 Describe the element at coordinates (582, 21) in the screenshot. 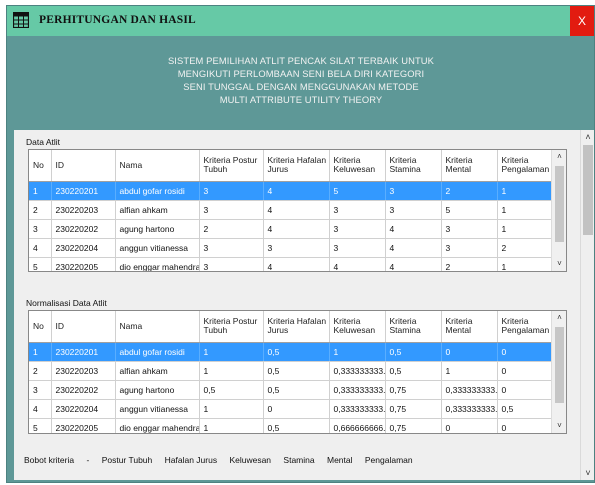

I see `close-button: X` at that location.